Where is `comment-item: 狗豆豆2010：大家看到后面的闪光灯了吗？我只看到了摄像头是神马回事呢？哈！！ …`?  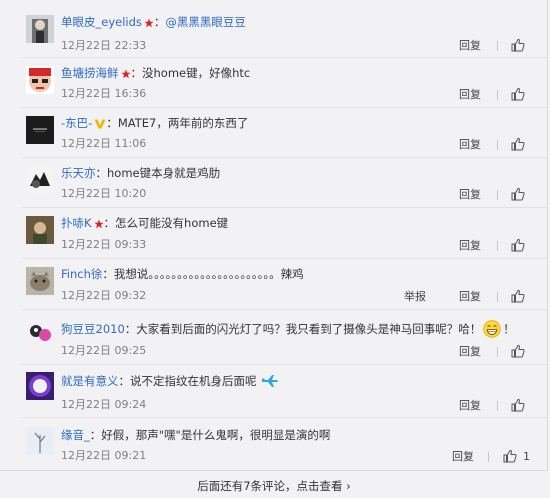
comment-item: 狗豆豆2010：大家看到后面的闪光灯了吗？我只看到了摄像头是神马回事呢？哈！！ … is located at coordinates (274, 337).